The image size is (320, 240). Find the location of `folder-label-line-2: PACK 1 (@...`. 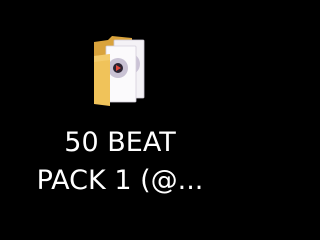

folder-label-line-2: PACK 1 (@... is located at coordinates (120, 180).